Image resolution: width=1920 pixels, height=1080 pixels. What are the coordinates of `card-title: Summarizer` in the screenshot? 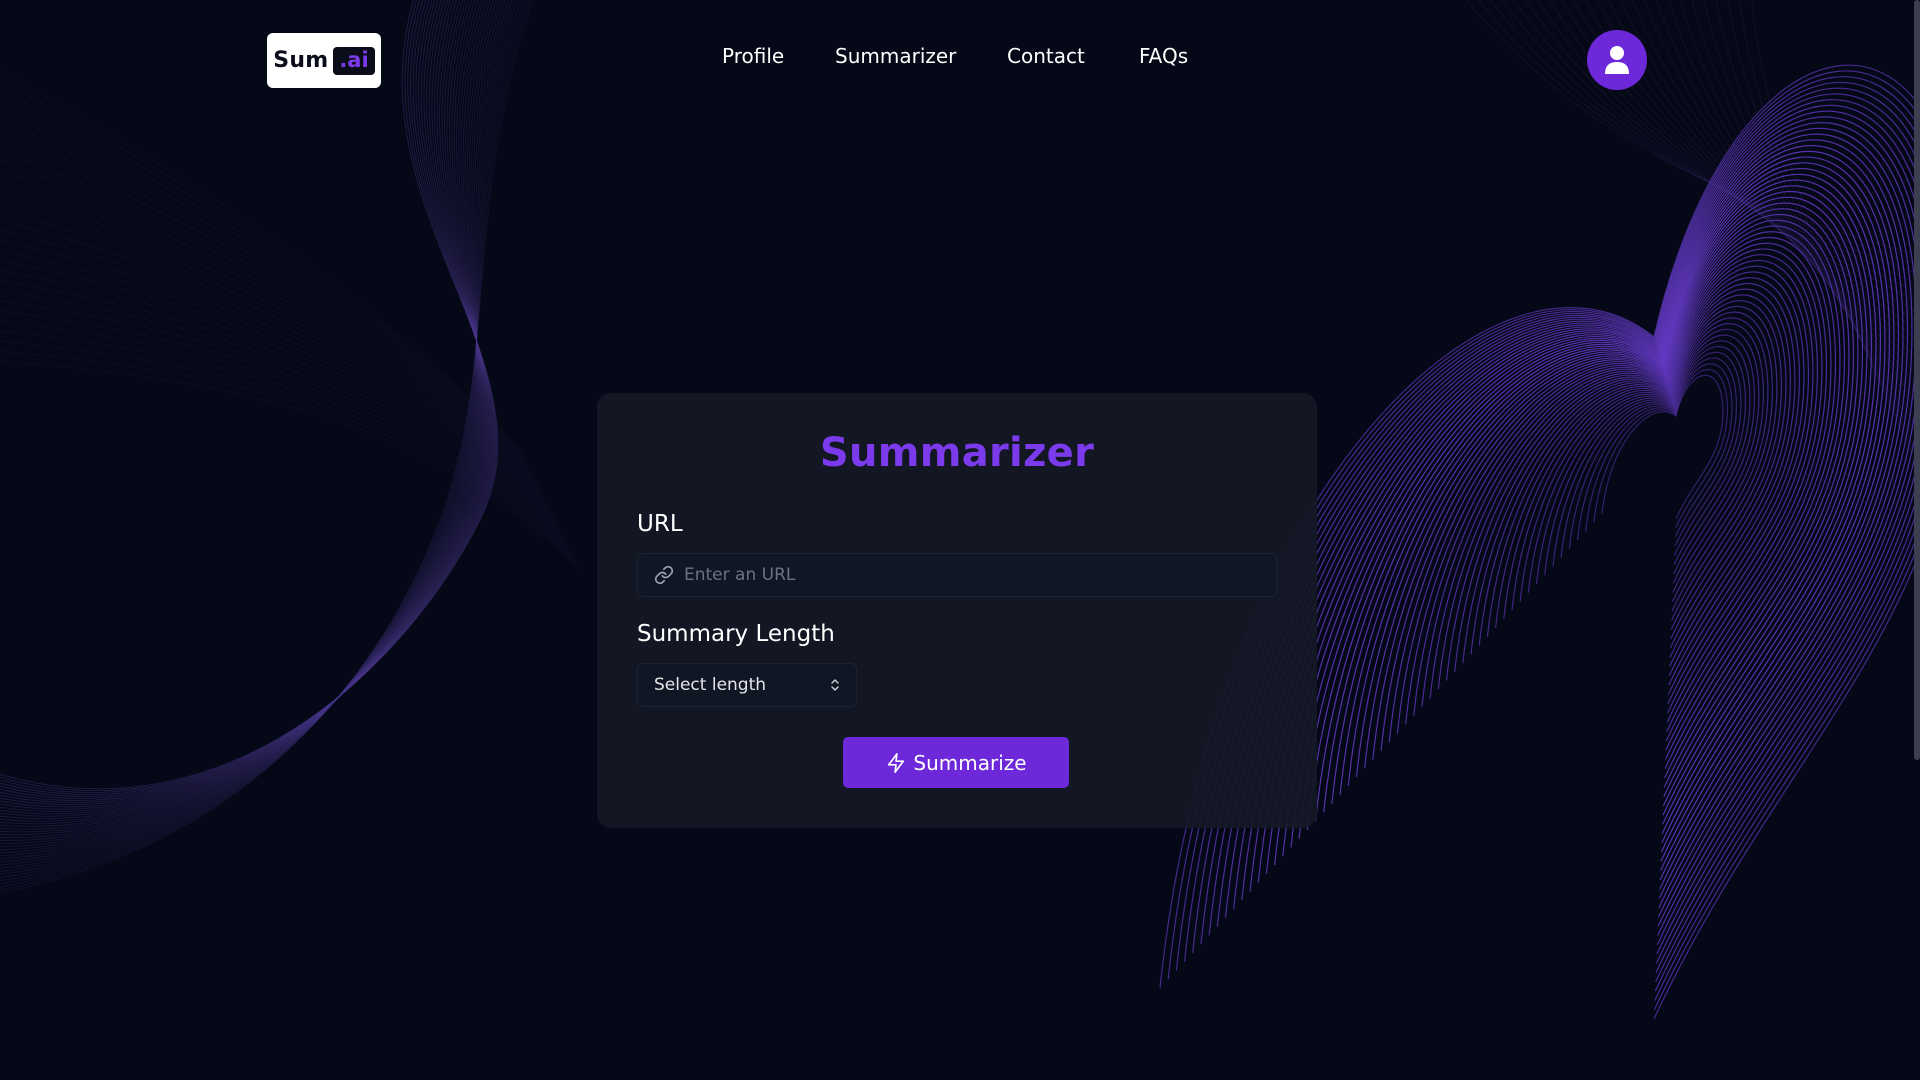 It's located at (957, 453).